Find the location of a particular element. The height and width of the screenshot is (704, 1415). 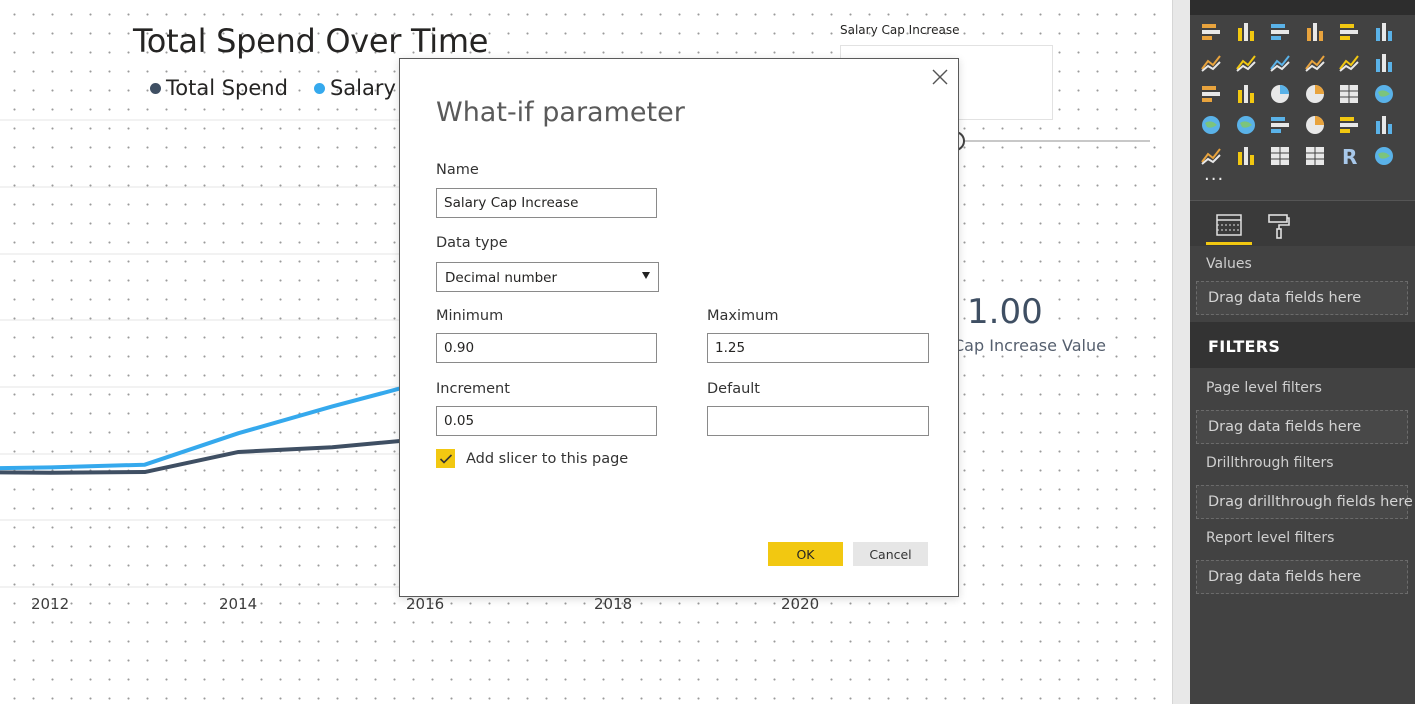

maximum-input is located at coordinates (818, 348).